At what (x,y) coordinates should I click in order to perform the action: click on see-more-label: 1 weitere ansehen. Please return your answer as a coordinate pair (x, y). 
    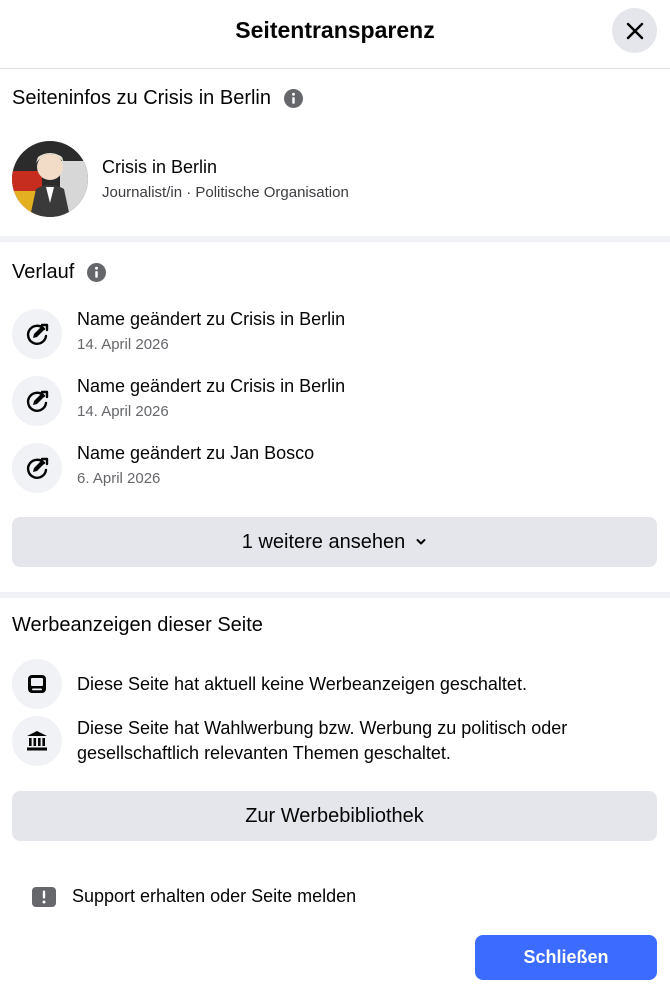
    Looking at the image, I should click on (323, 541).